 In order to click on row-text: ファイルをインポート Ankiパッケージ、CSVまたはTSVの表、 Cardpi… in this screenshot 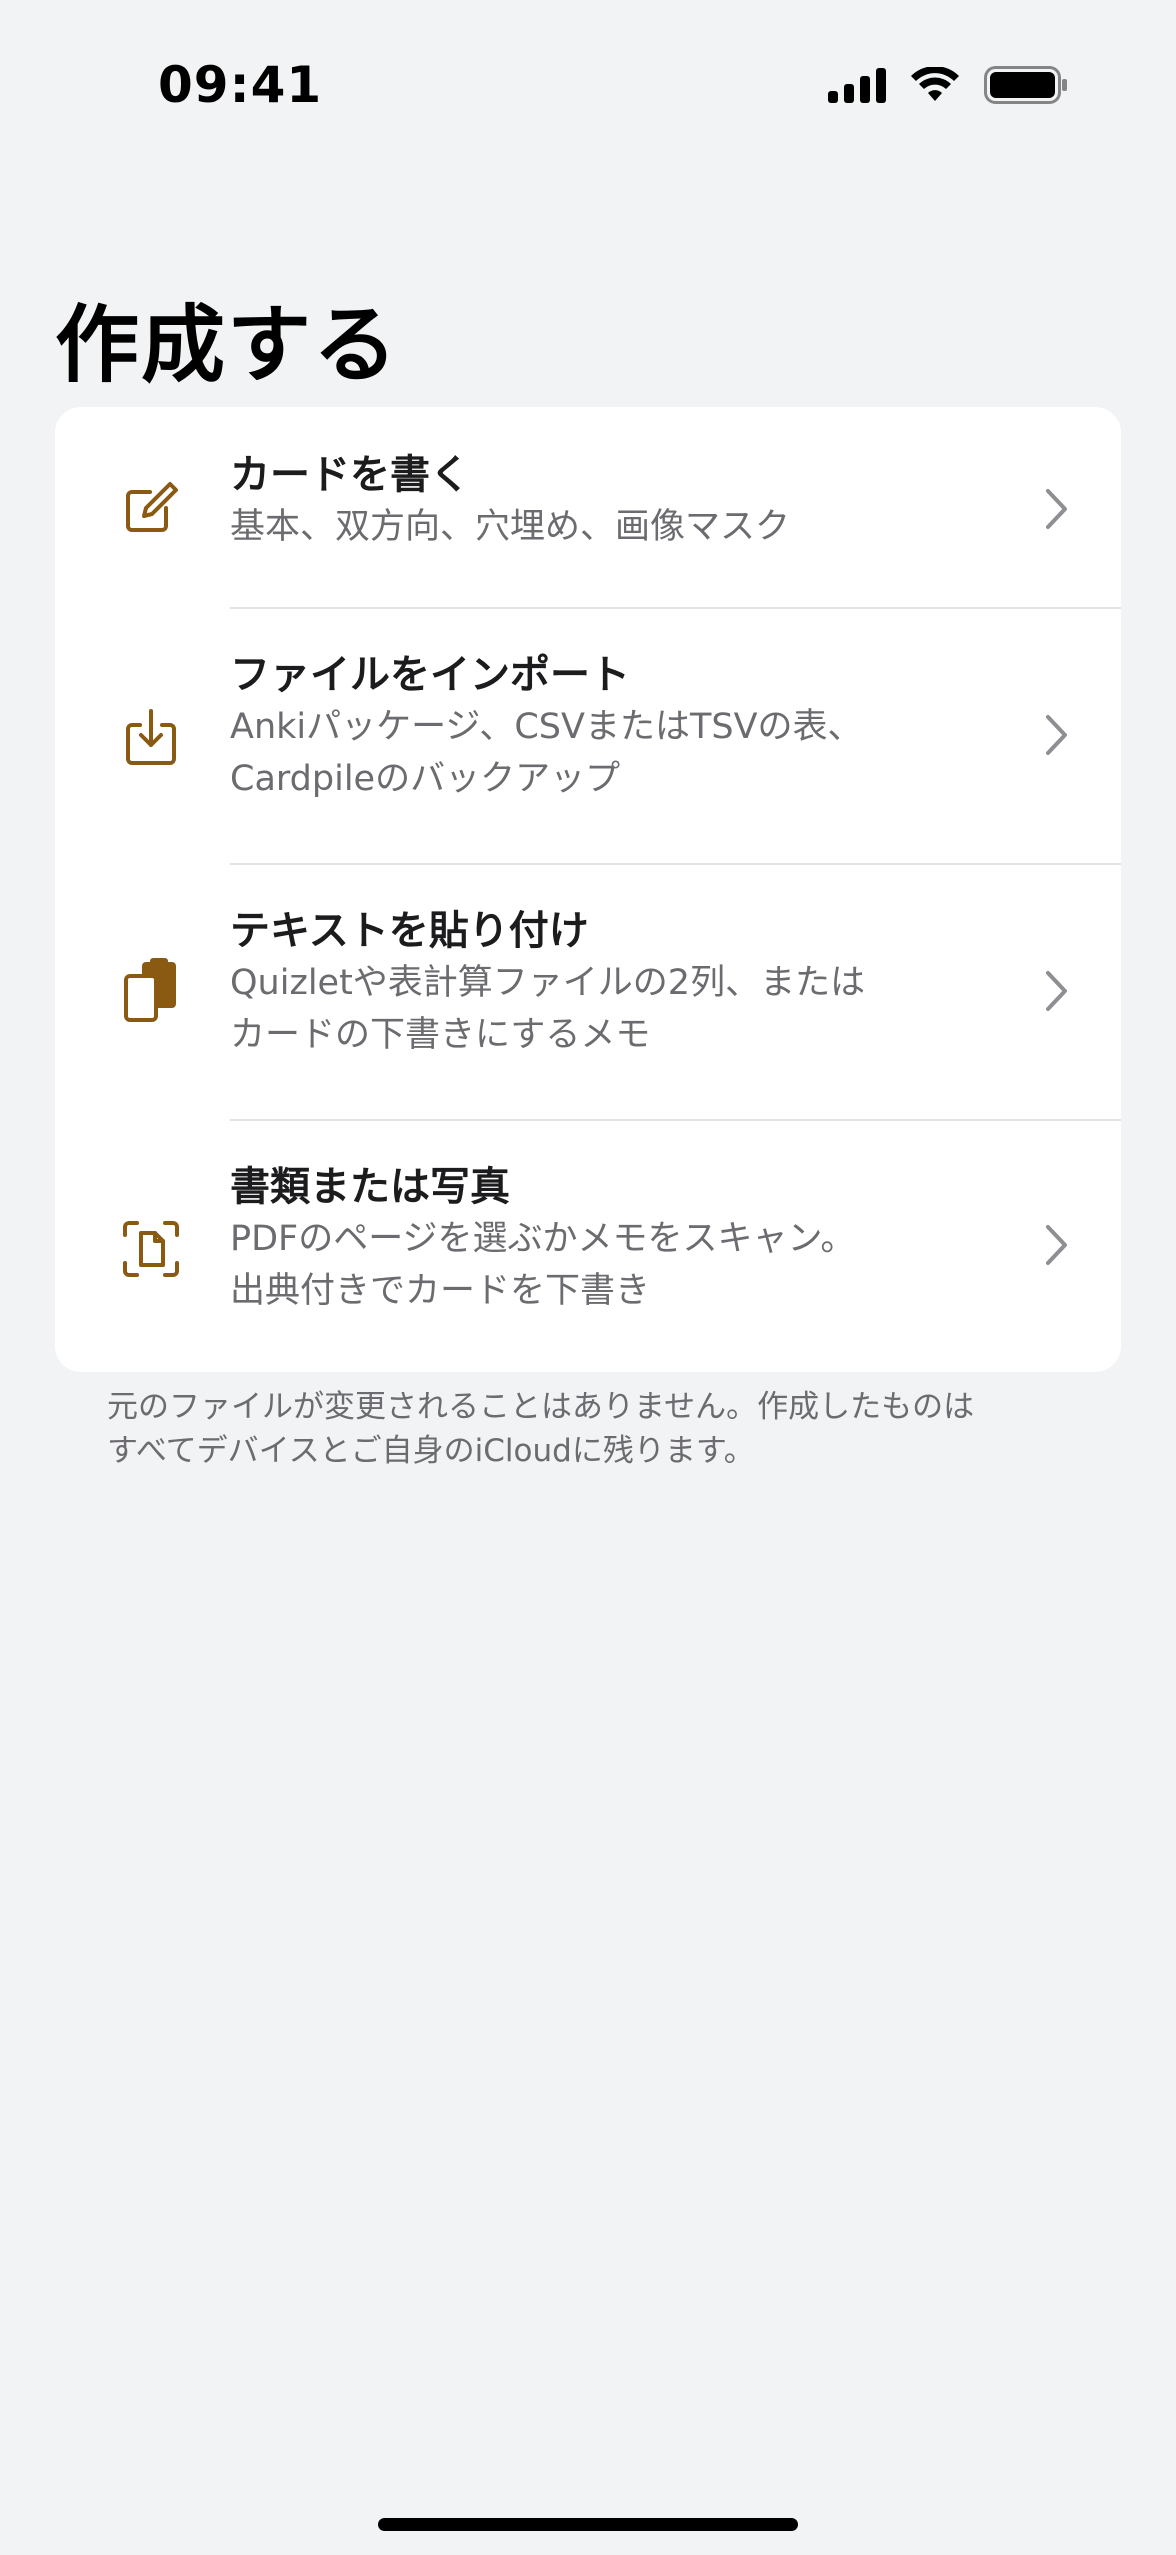, I will do `click(620, 727)`.